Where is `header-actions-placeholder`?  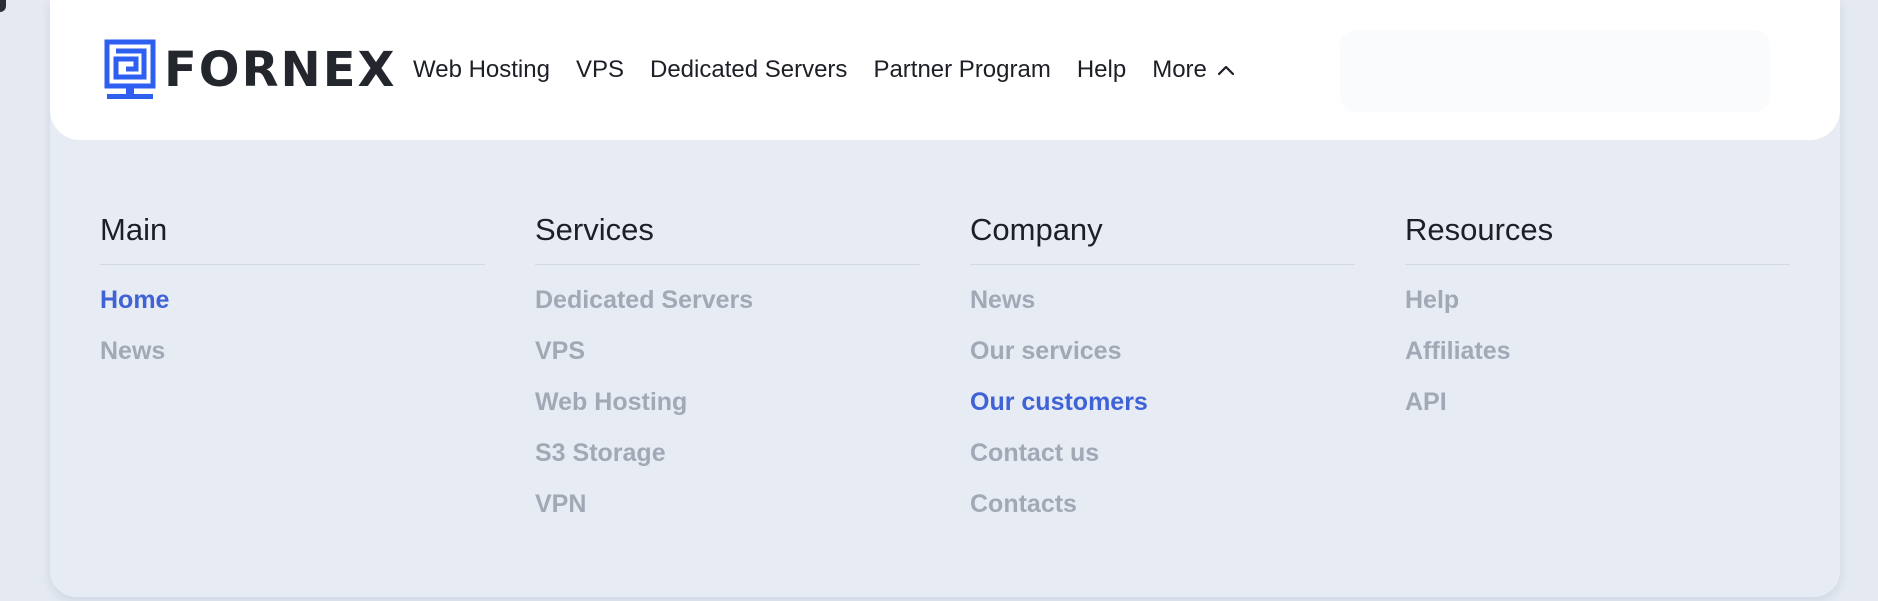
header-actions-placeholder is located at coordinates (1555, 71).